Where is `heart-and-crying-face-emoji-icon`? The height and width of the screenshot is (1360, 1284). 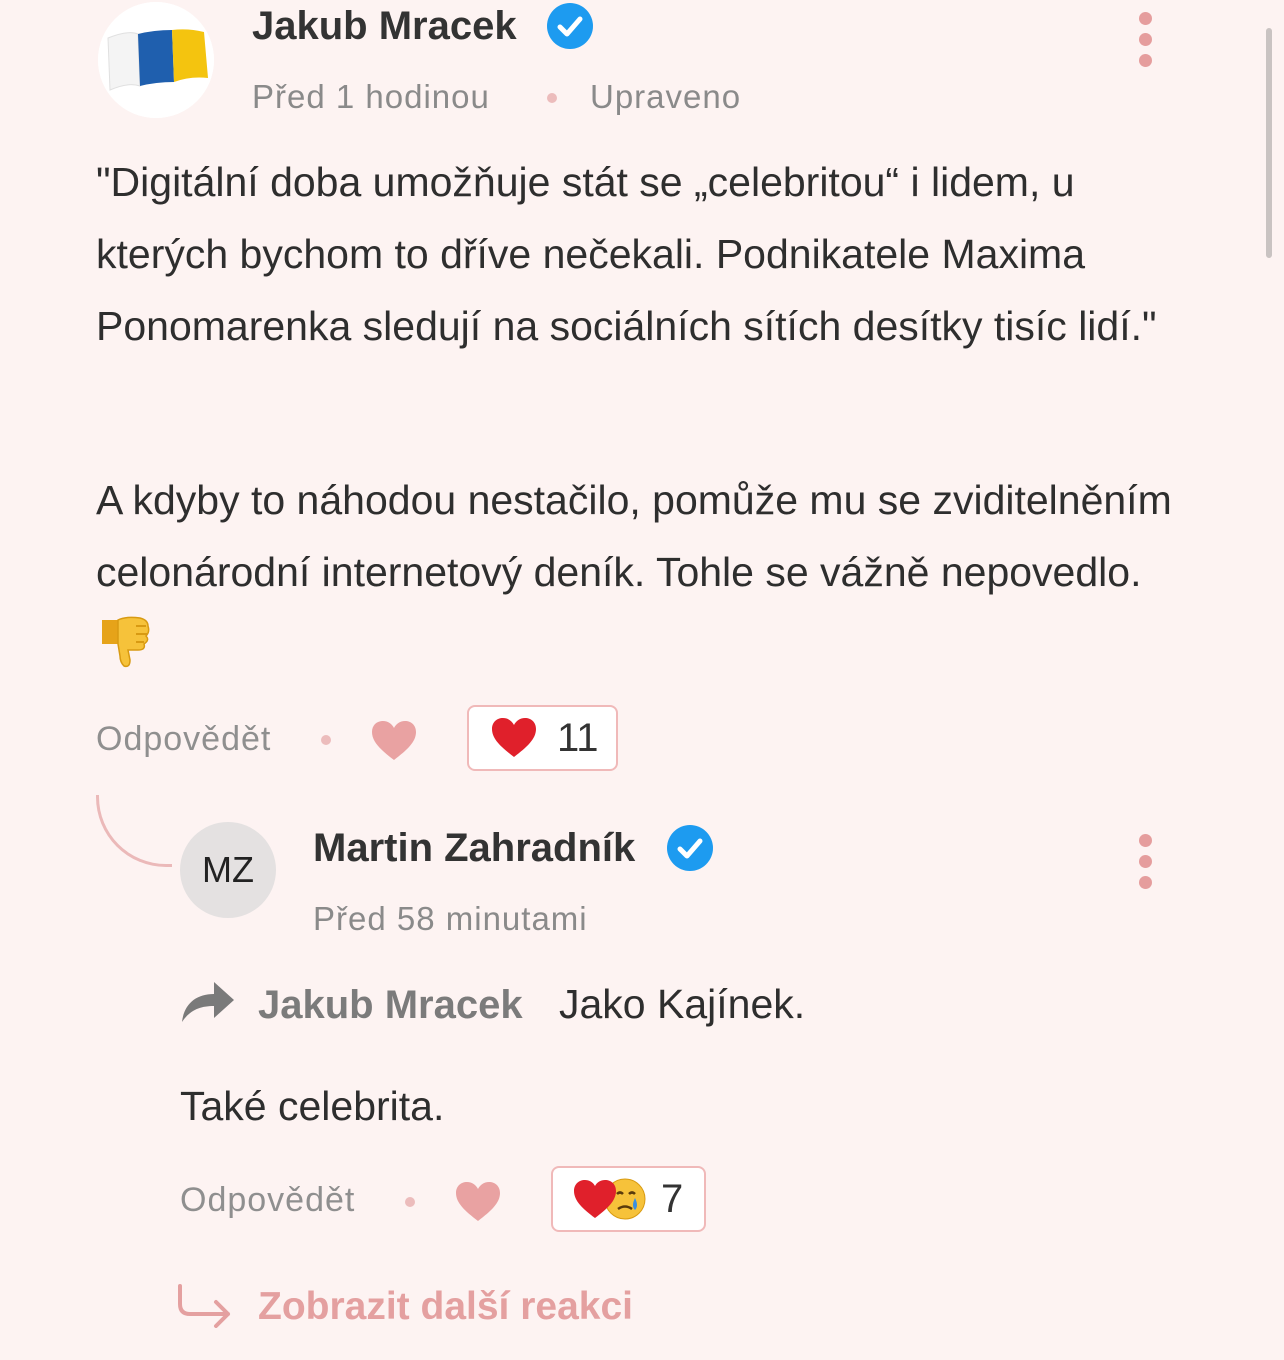 heart-and-crying-face-emoji-icon is located at coordinates (610, 1199).